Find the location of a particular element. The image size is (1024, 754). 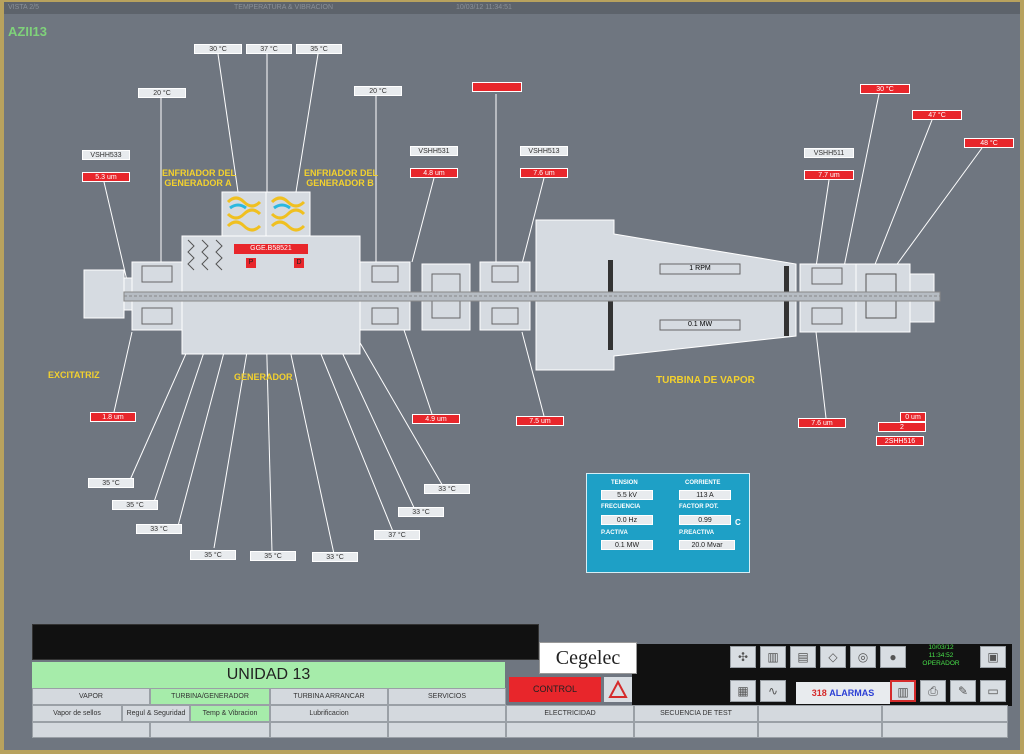

temp-tag-alarm: 30 °C is located at coordinates (885, 89).